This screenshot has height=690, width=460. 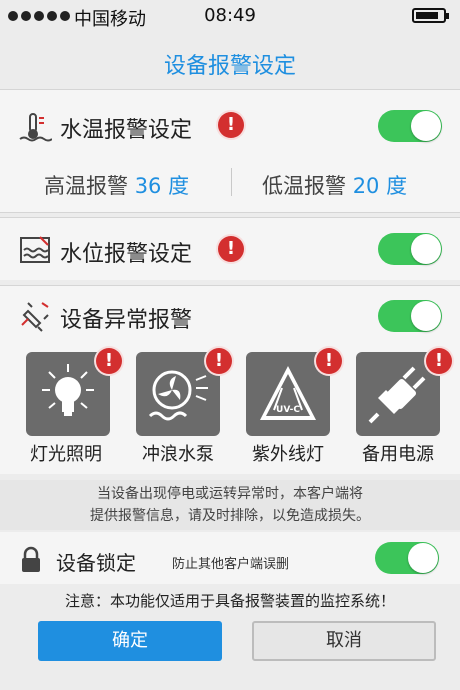 I want to click on high-temp-unit: 度, so click(x=179, y=186).